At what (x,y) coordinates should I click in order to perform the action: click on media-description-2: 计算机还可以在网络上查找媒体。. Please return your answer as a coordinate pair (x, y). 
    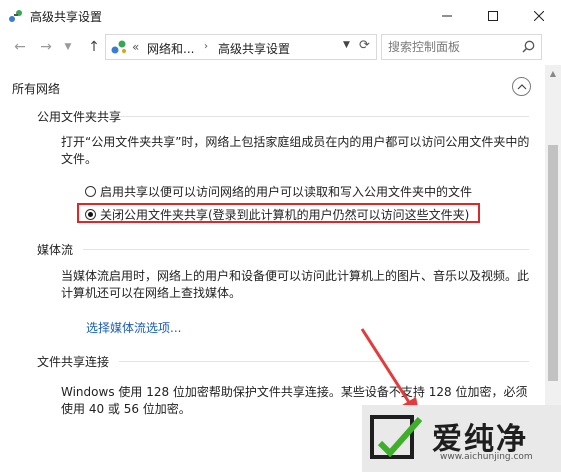
    Looking at the image, I should click on (151, 293).